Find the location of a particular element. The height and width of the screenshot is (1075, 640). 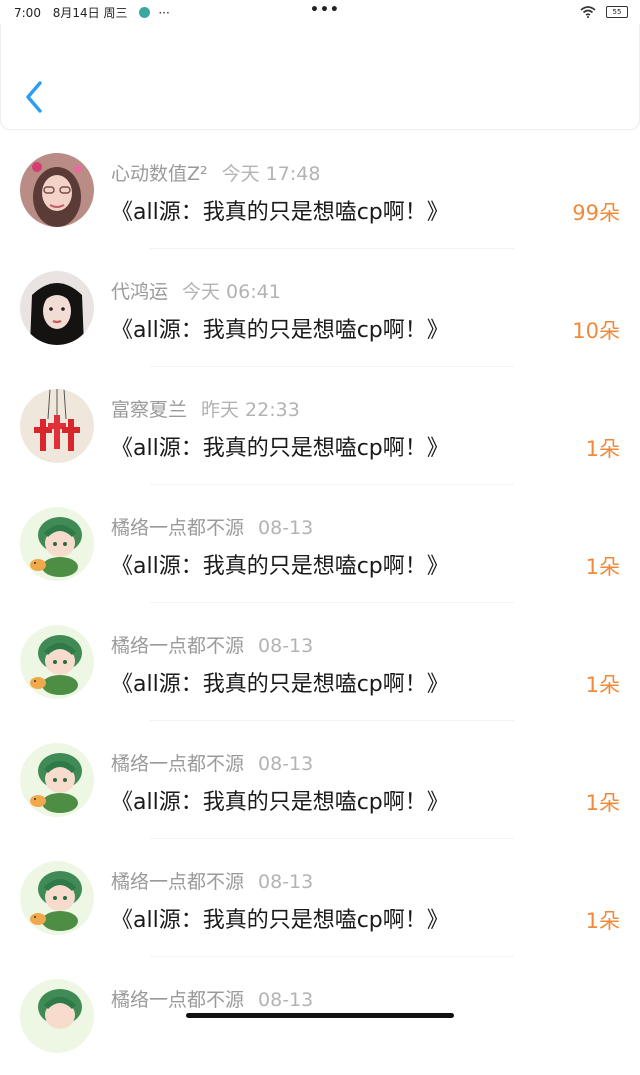

user-name: 心动数值Z² is located at coordinates (159, 174).